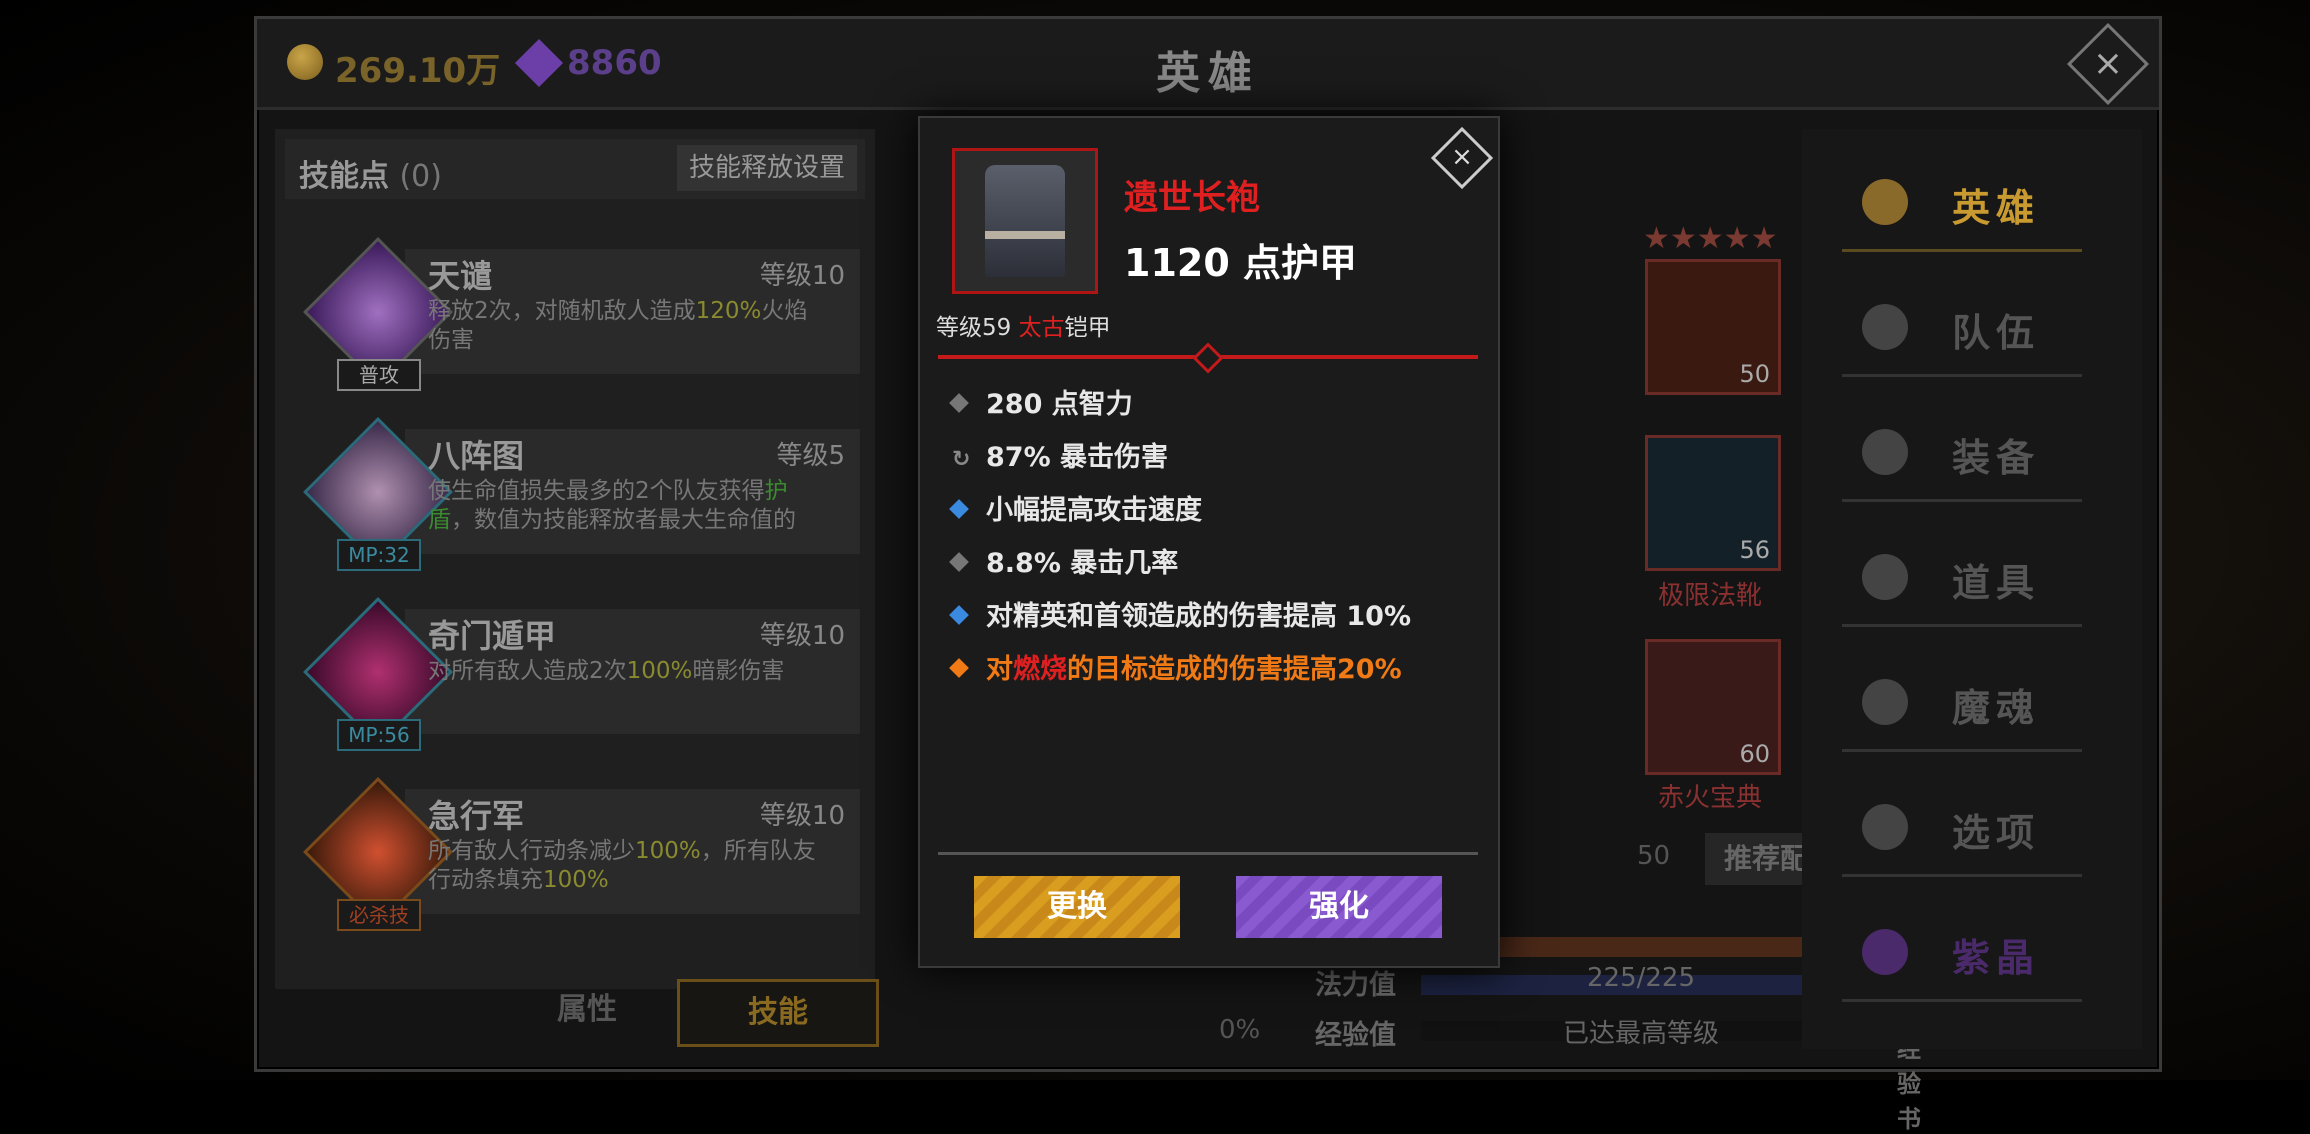 The width and height of the screenshot is (2310, 1134). What do you see at coordinates (810, 456) in the screenshot?
I see `skill-level: 等级5` at bounding box center [810, 456].